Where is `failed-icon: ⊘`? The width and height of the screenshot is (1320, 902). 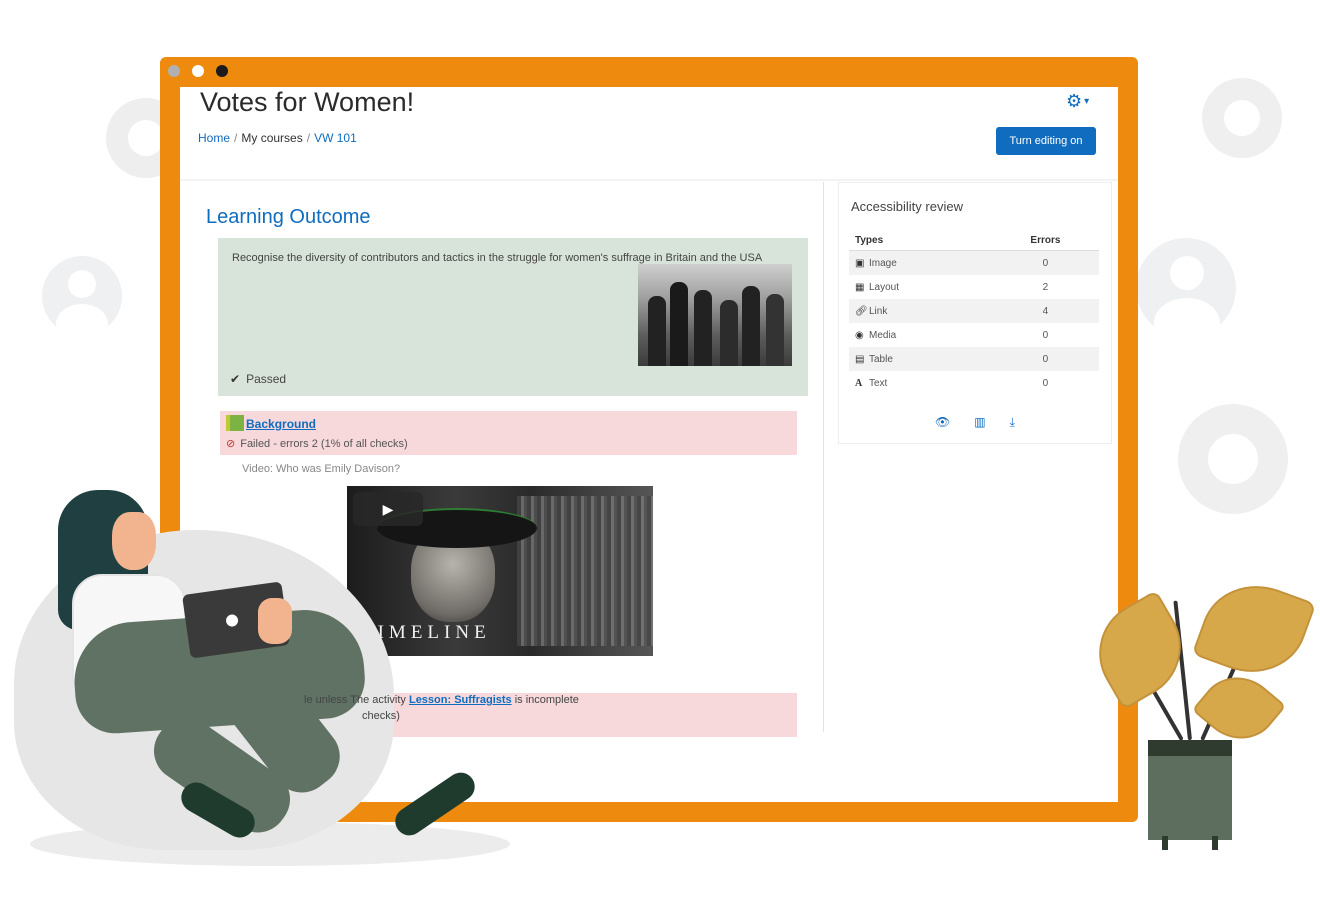 failed-icon: ⊘ is located at coordinates (231, 444).